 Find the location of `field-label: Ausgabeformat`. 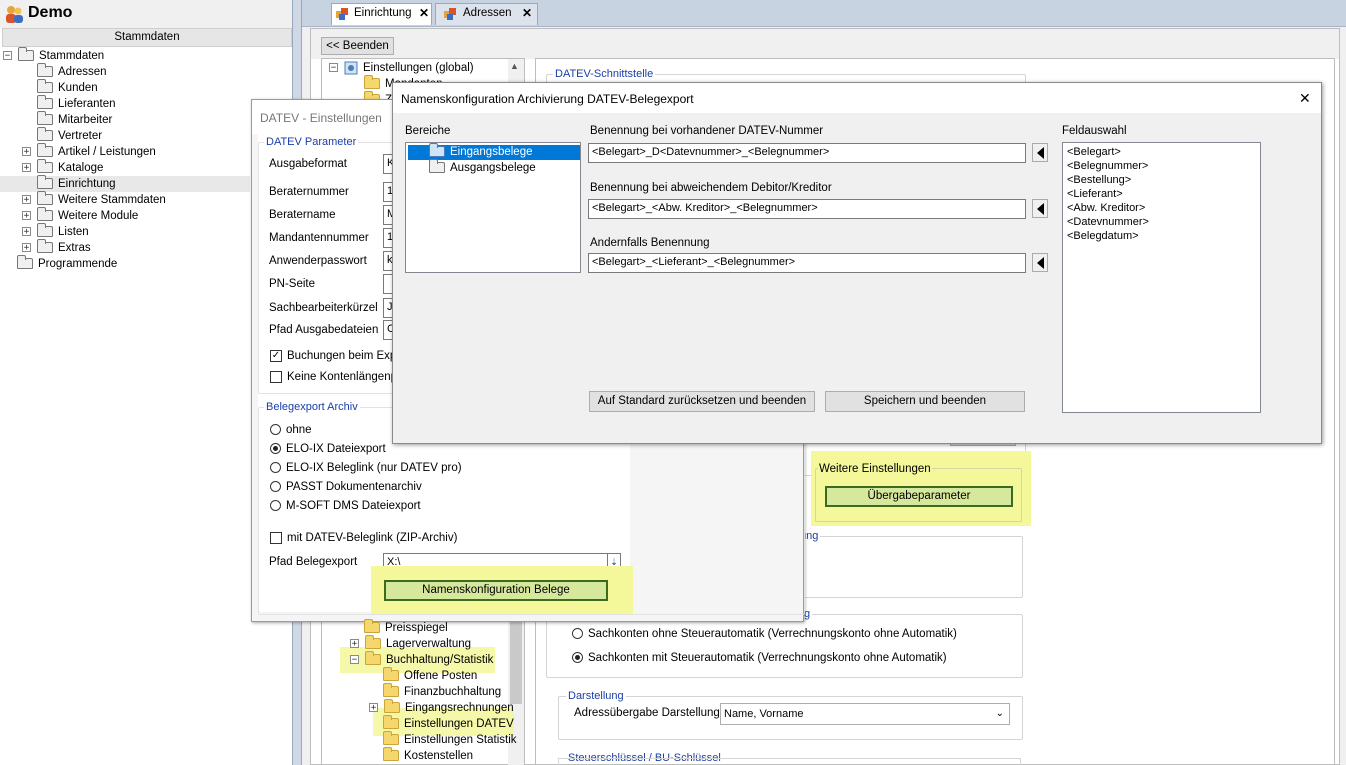

field-label: Ausgabeformat is located at coordinates (308, 164).